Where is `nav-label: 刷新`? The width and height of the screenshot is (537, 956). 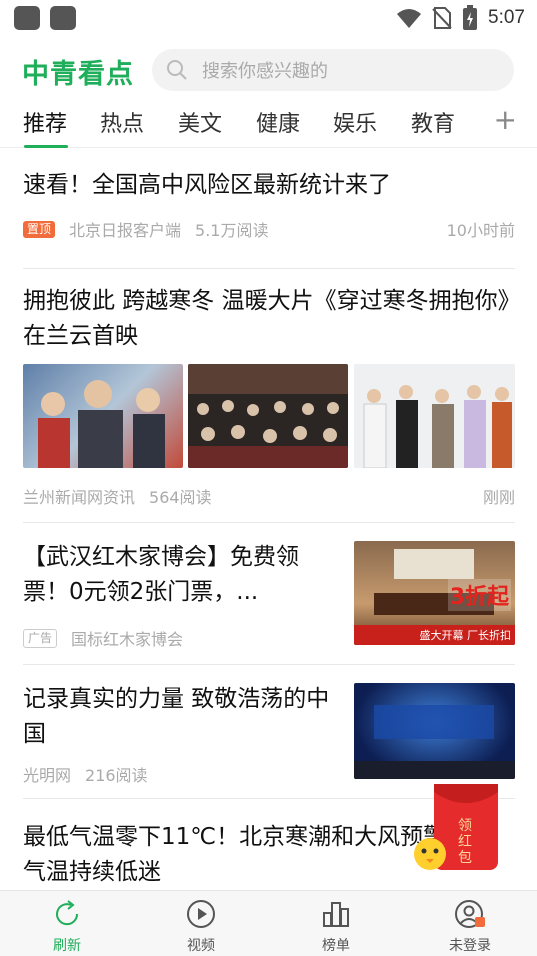 nav-label: 刷新 is located at coordinates (67, 946).